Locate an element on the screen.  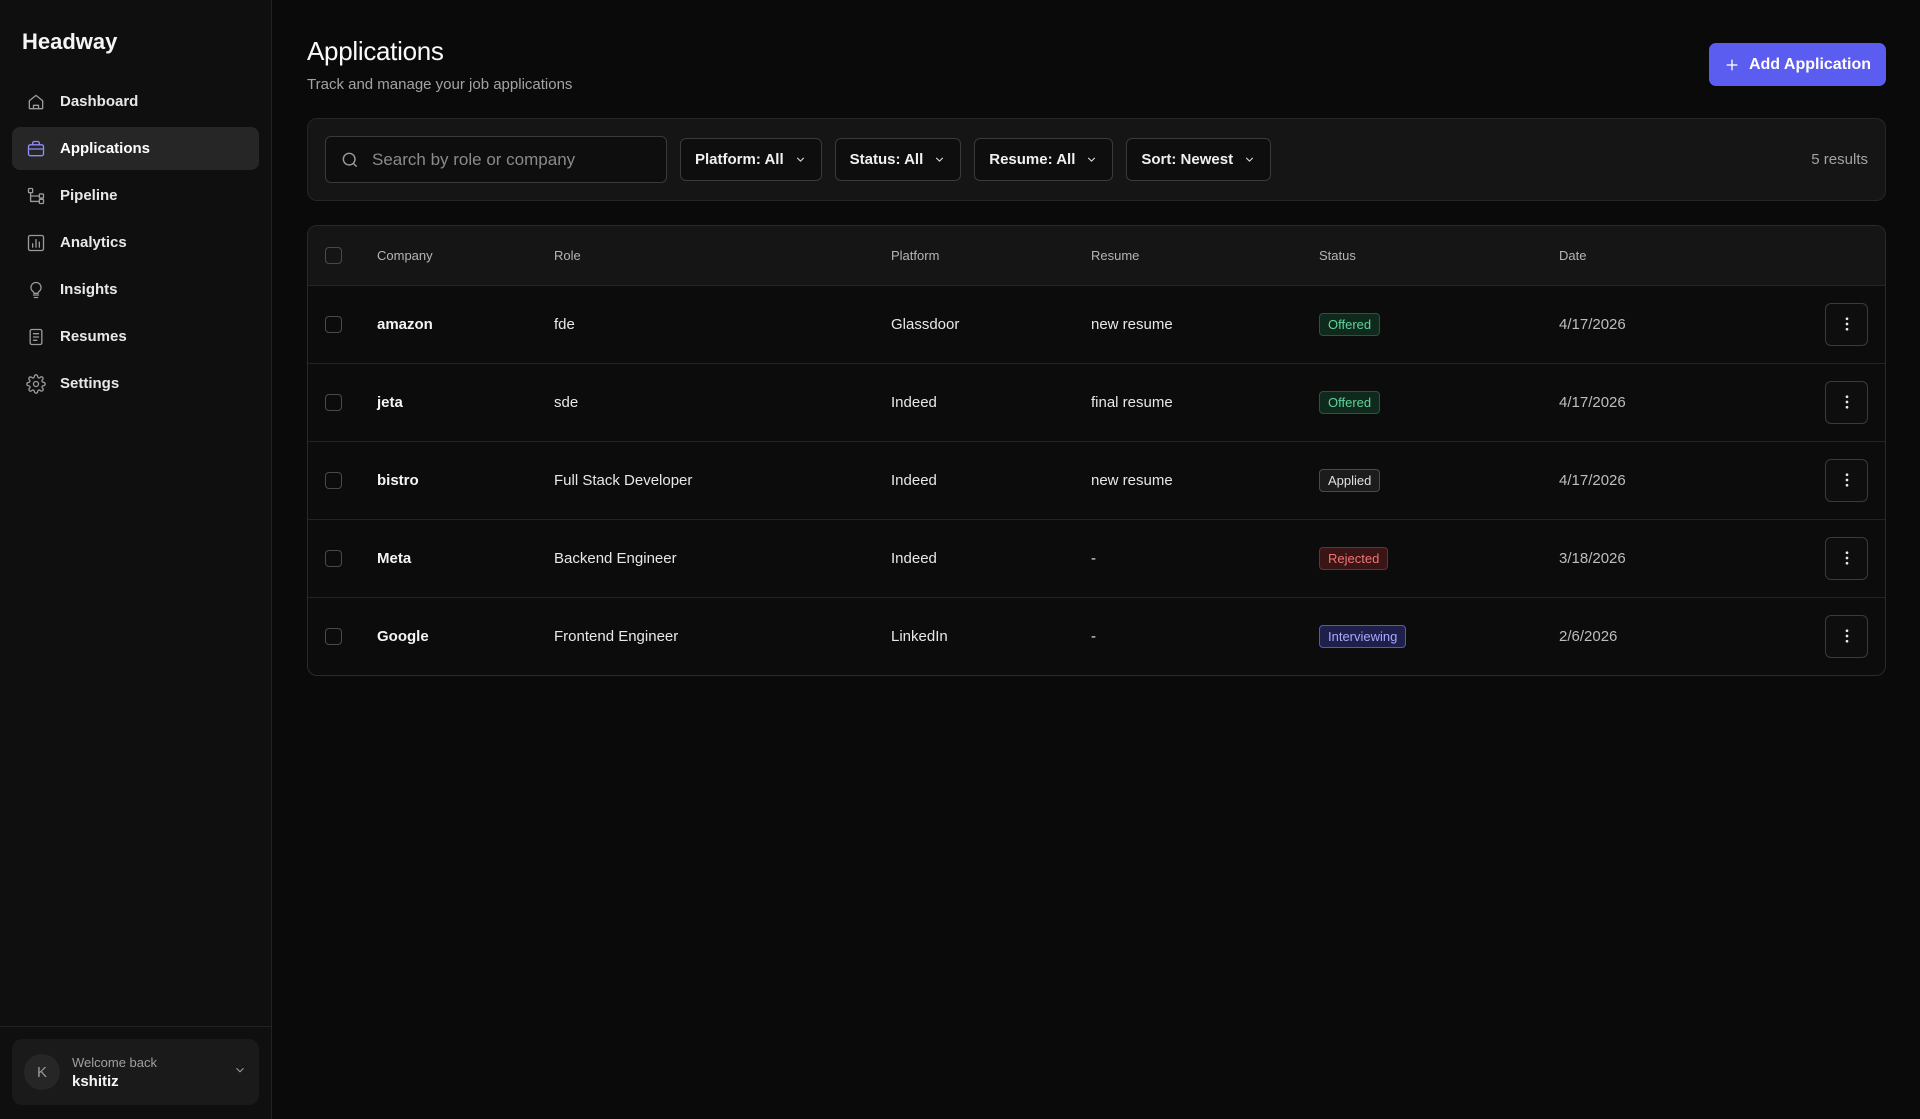
status-badge: Applied is located at coordinates (1350, 480).